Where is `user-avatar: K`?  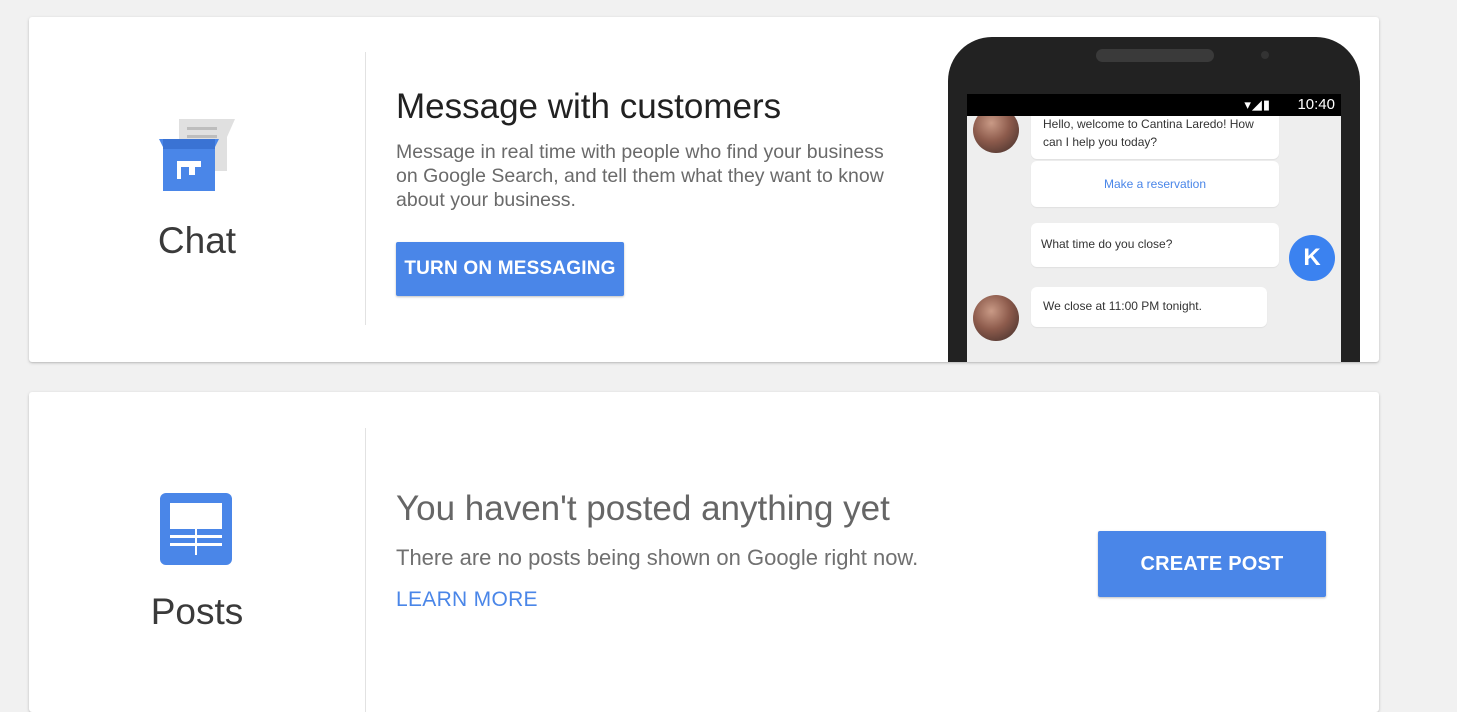
user-avatar: K is located at coordinates (1312, 258).